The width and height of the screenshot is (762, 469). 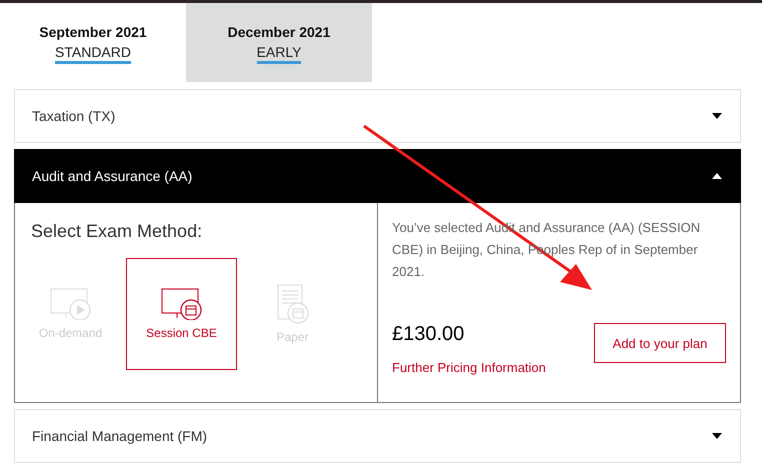 I want to click on method-option: Session CBE, so click(x=181, y=314).